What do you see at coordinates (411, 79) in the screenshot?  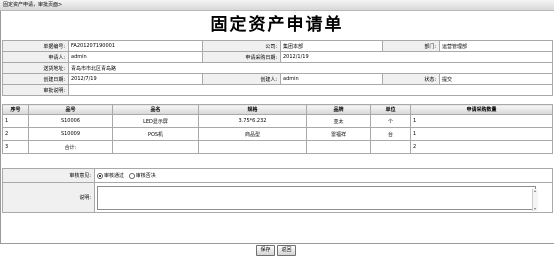 I see `status-label: 状态:` at bounding box center [411, 79].